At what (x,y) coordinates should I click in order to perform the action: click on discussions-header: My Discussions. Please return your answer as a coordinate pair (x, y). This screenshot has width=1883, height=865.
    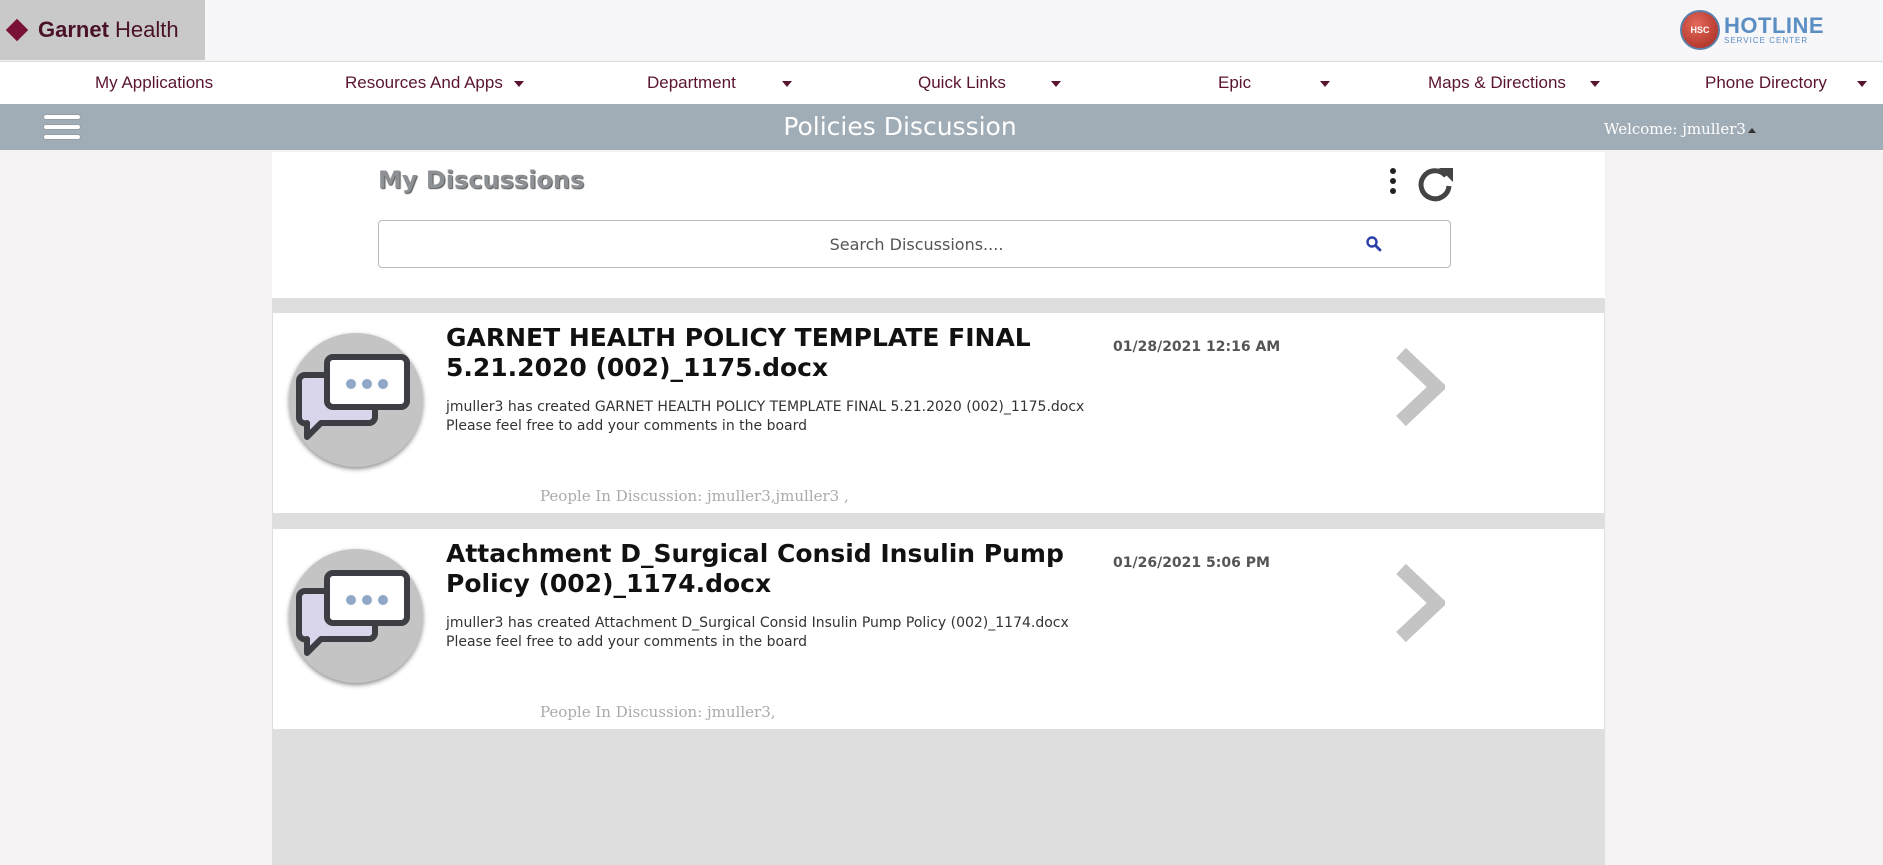
    Looking at the image, I should click on (938, 225).